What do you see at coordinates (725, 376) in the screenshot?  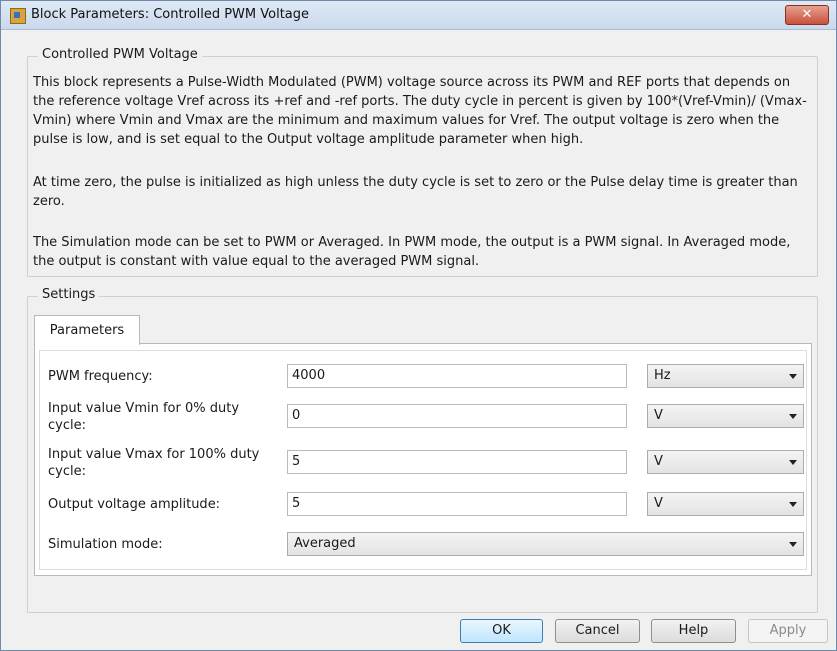 I see `pwm-frequency-unit-select: Hz` at bounding box center [725, 376].